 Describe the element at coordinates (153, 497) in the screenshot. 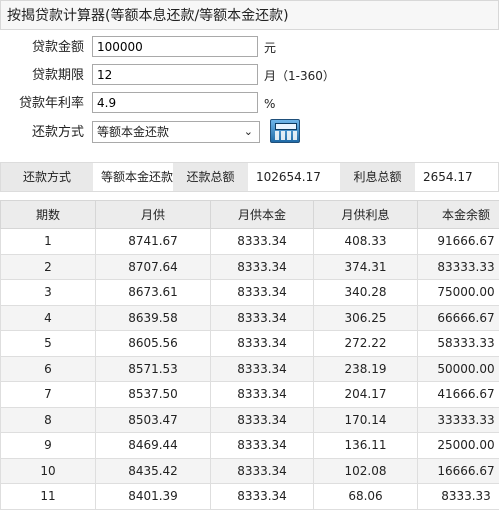

I see `cell-monthly-payment: 8401.39` at that location.